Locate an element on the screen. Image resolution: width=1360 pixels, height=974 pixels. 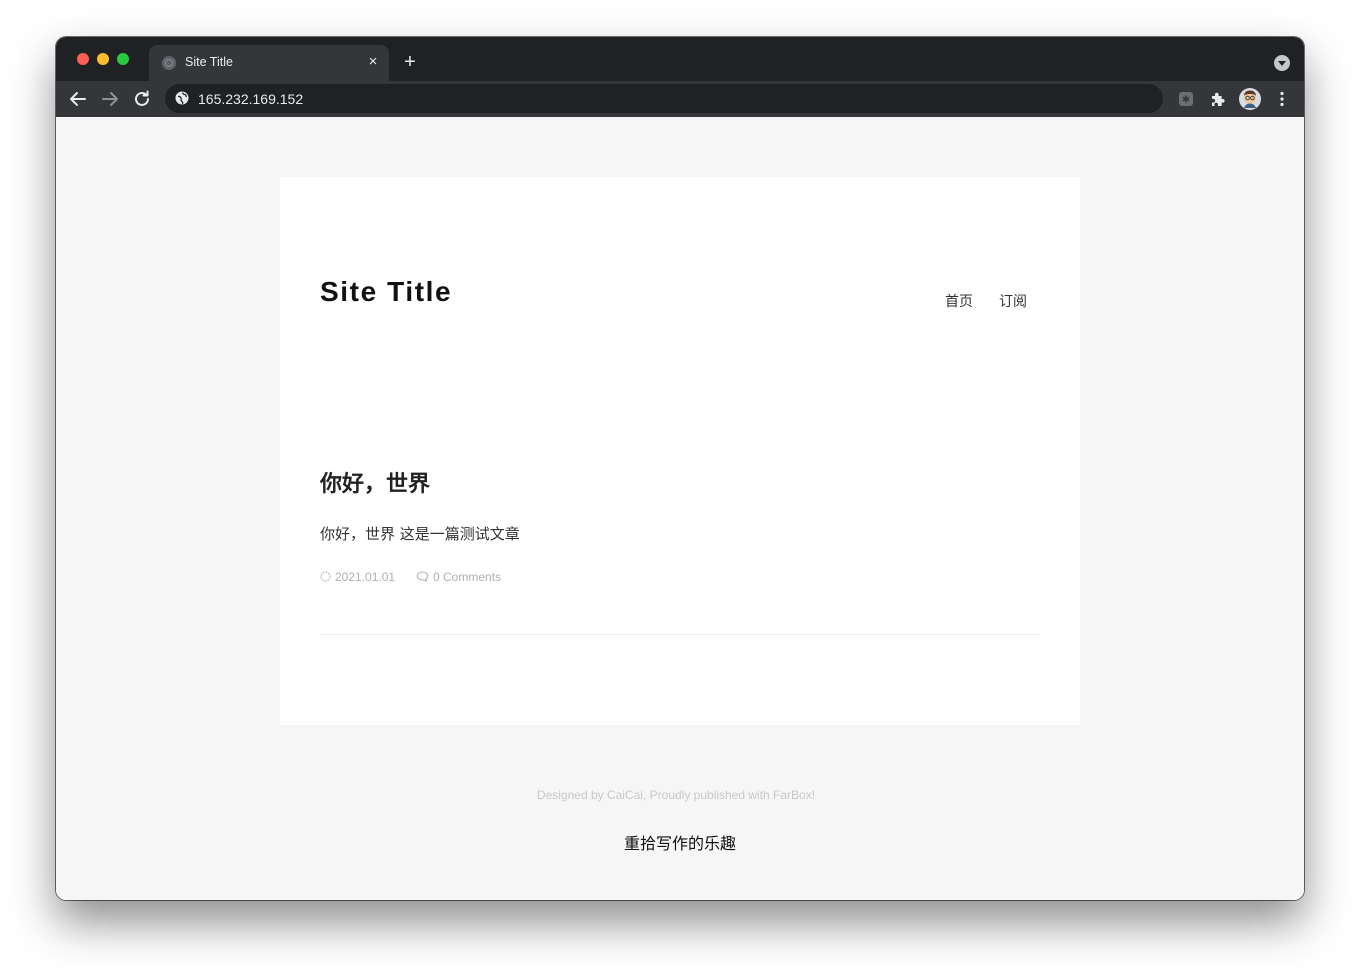
arrow-right-icon is located at coordinates (110, 99).